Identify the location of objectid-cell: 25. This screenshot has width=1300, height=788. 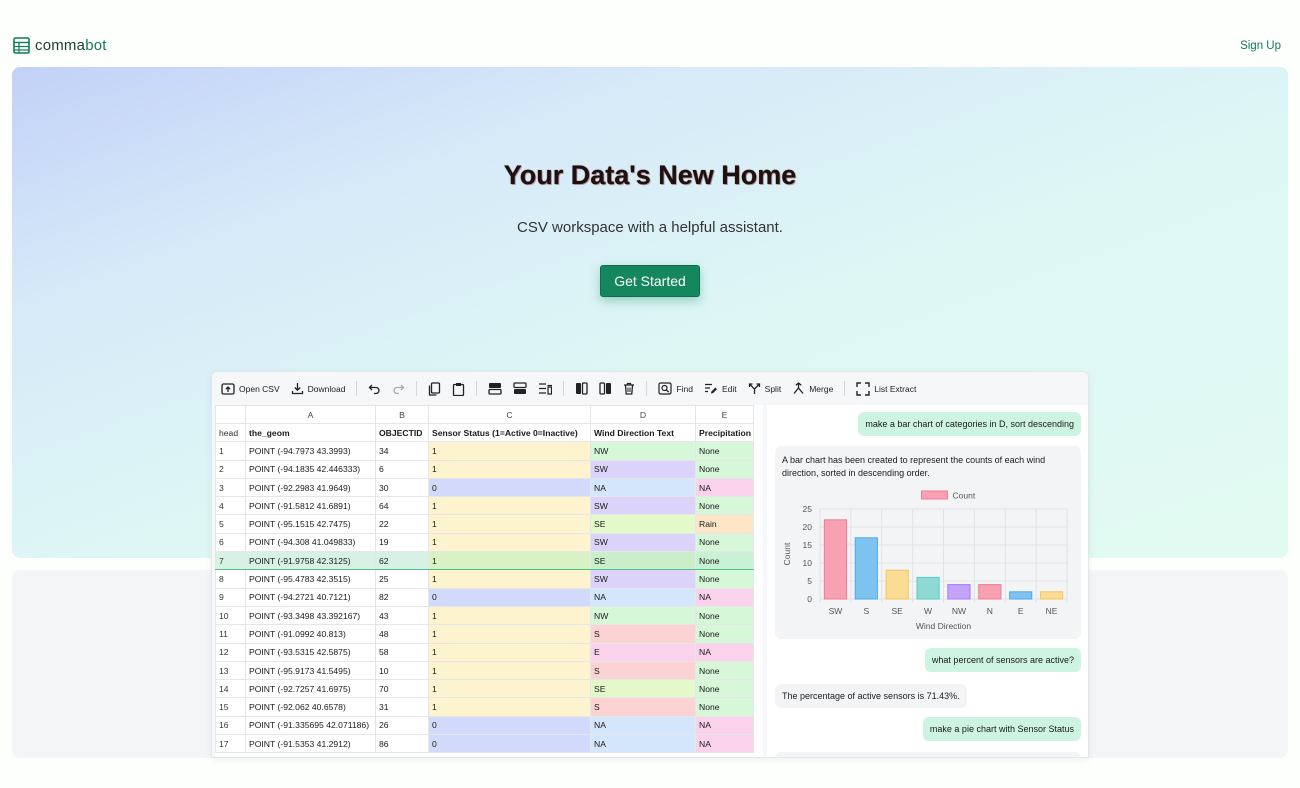
(402, 579).